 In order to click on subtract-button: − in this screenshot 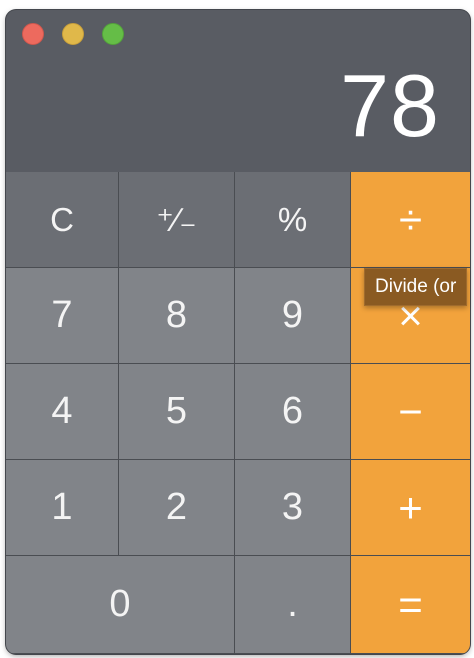, I will do `click(410, 412)`.